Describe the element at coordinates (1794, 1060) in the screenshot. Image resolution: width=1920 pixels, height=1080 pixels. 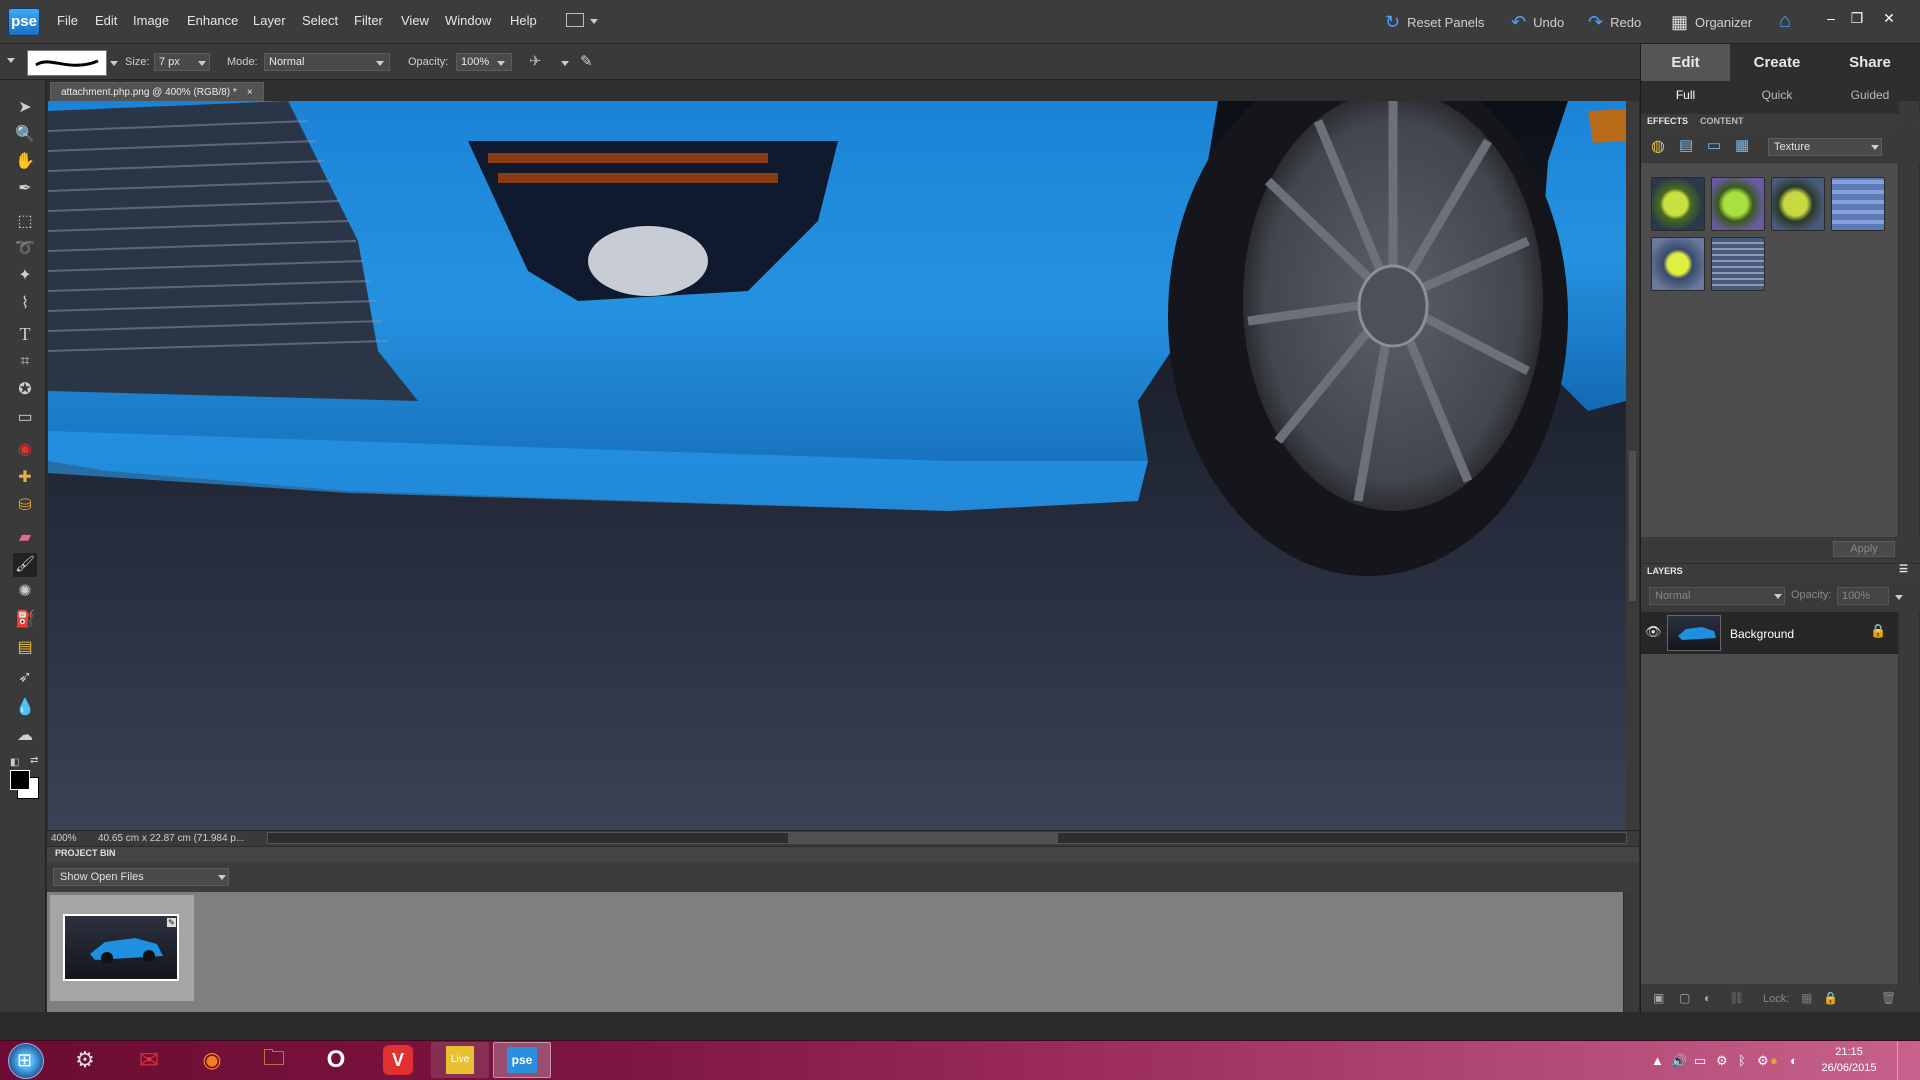
I see `tray-app-icon: ◐` at that location.